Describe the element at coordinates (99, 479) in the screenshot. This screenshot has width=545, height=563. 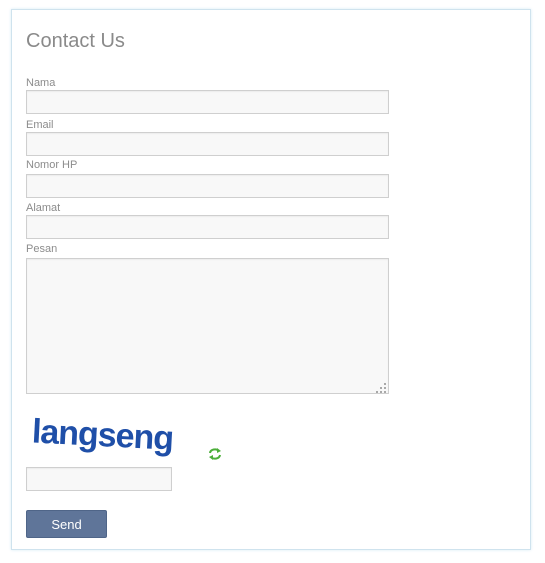
I see `captcha-input` at that location.